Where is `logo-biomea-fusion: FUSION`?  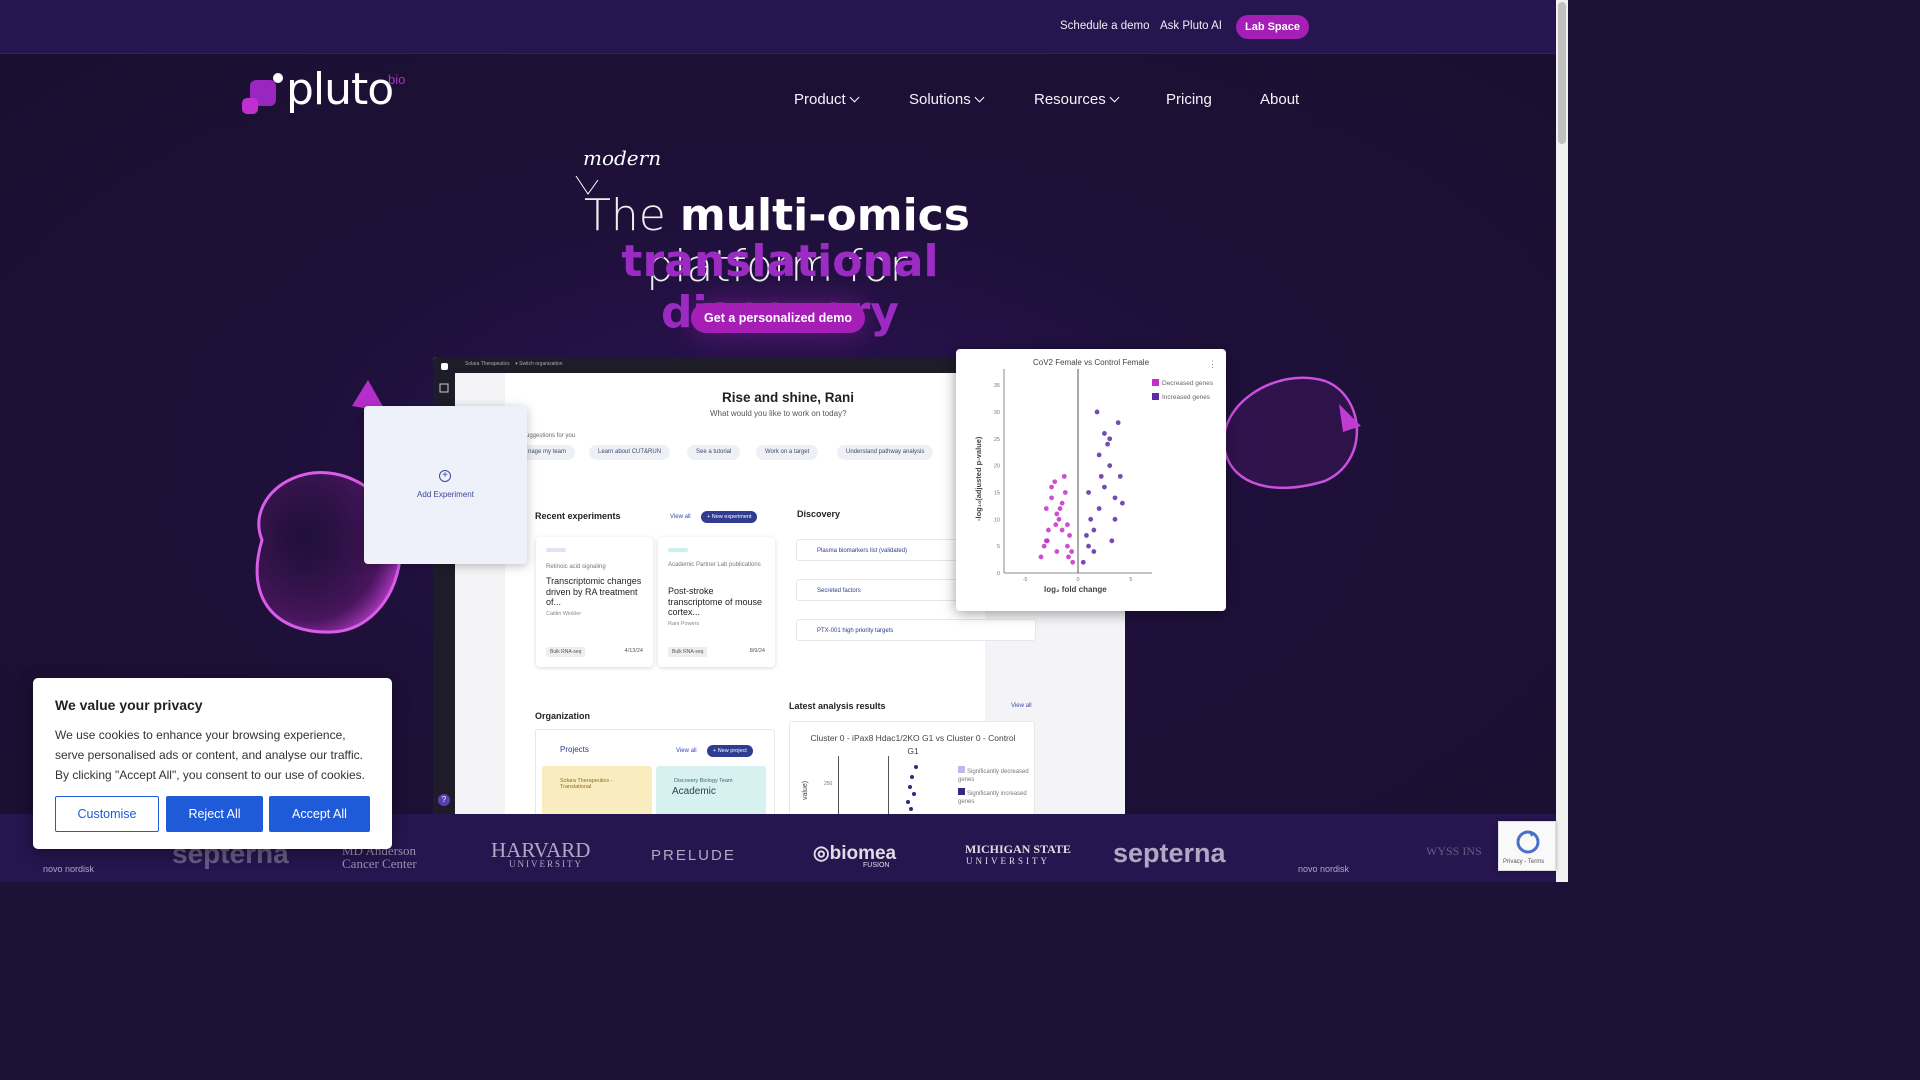
logo-biomea-fusion: FUSION is located at coordinates (876, 865).